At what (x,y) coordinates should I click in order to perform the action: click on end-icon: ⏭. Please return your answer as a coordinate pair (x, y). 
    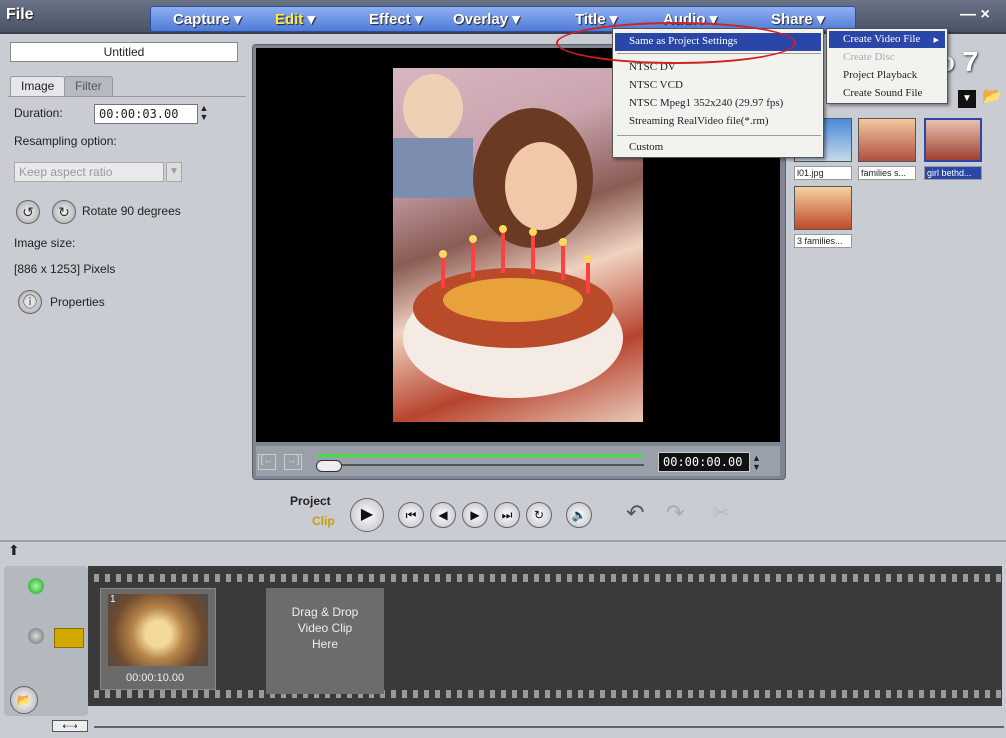
    Looking at the image, I should click on (507, 515).